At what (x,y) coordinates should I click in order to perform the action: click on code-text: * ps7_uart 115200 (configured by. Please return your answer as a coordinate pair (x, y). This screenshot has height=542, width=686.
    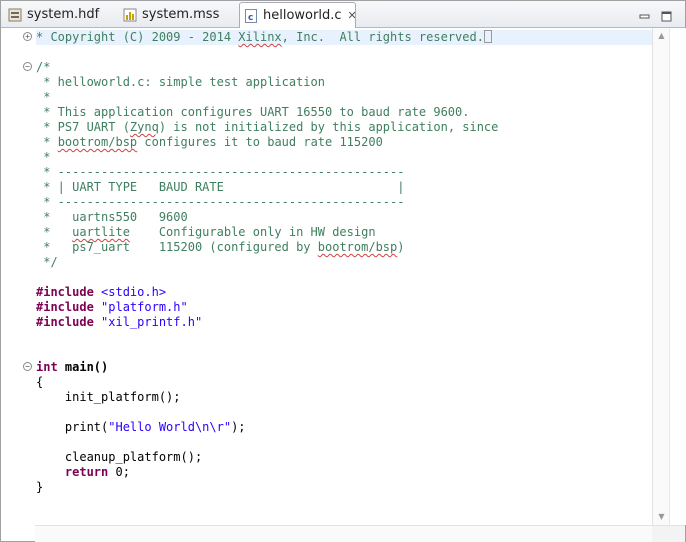
    Looking at the image, I should click on (177, 247).